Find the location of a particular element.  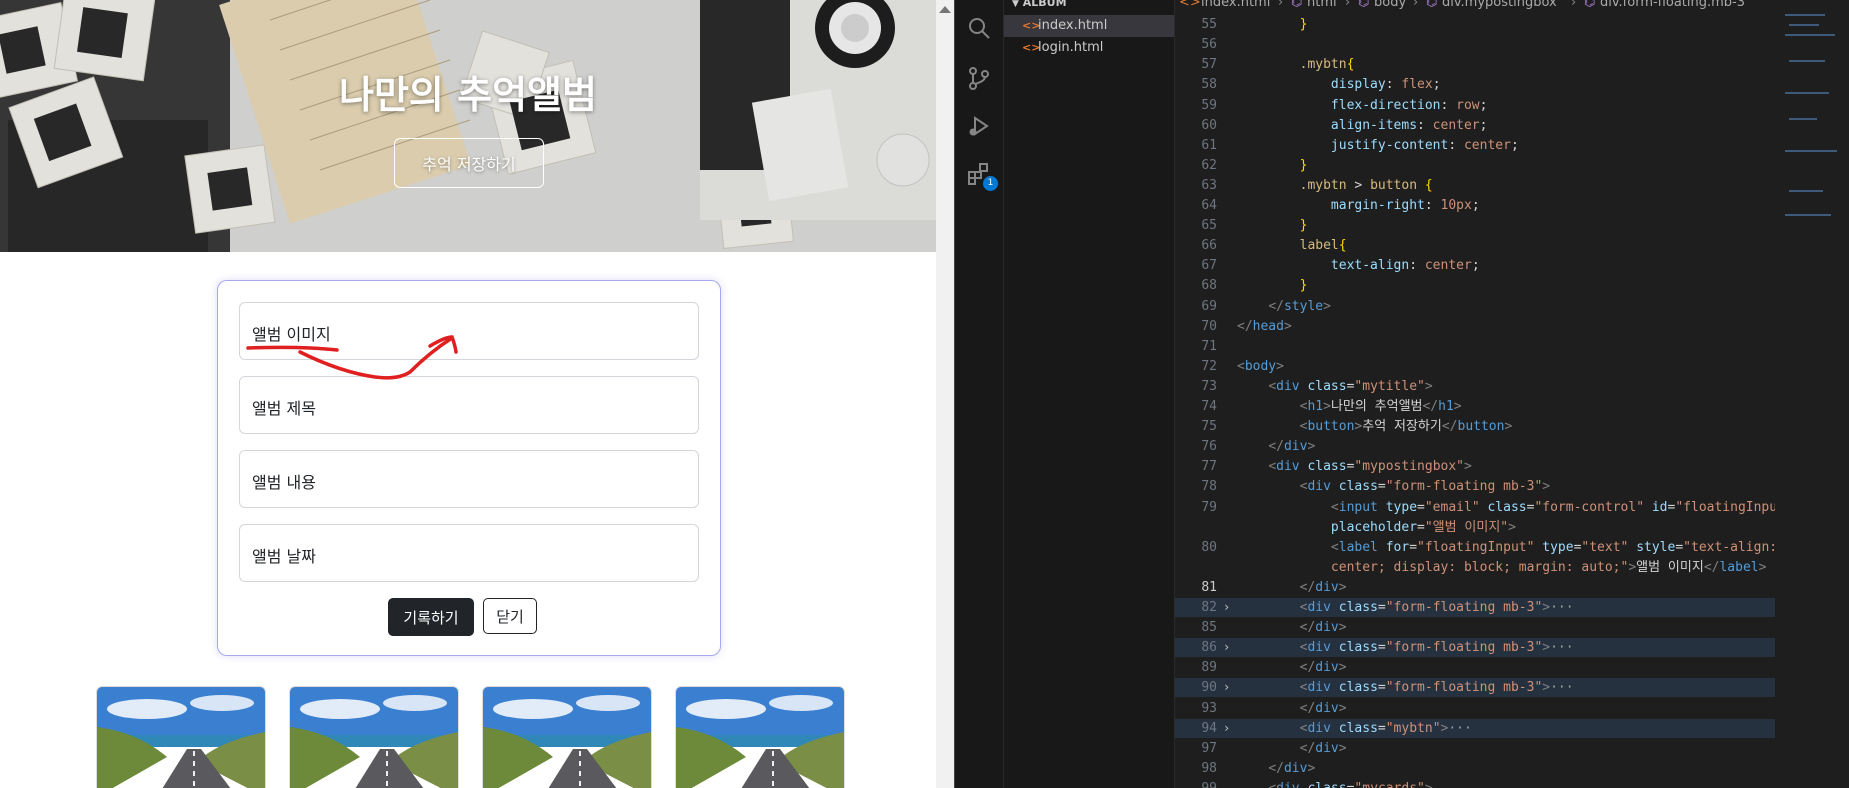

run-debug-icon is located at coordinates (979, 126).